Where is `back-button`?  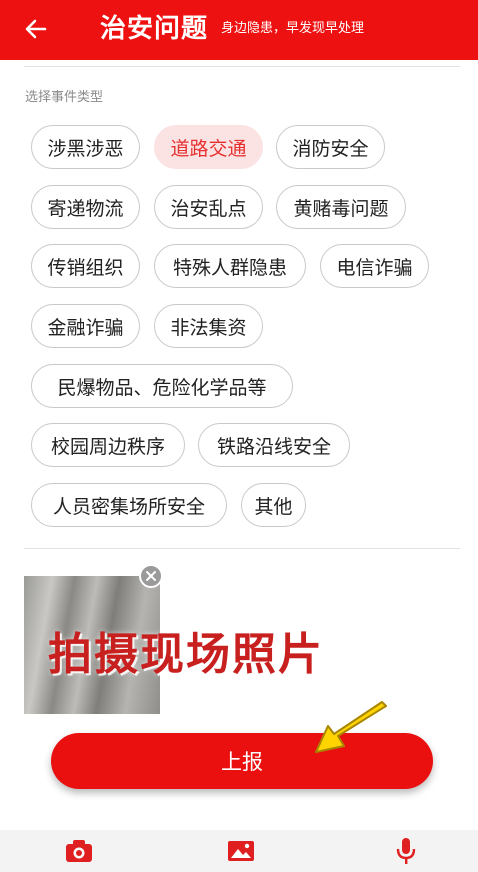 back-button is located at coordinates (36, 29).